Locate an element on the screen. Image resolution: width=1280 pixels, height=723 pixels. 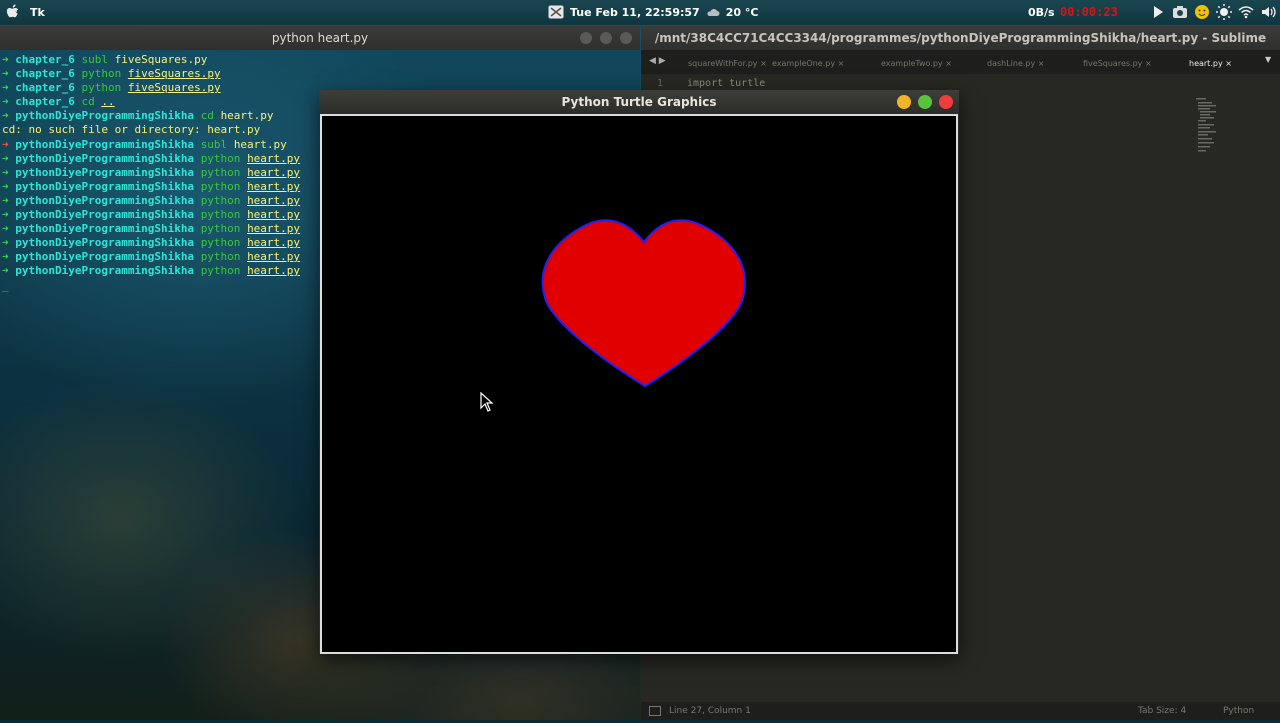
heart-shape is located at coordinates (643, 303).